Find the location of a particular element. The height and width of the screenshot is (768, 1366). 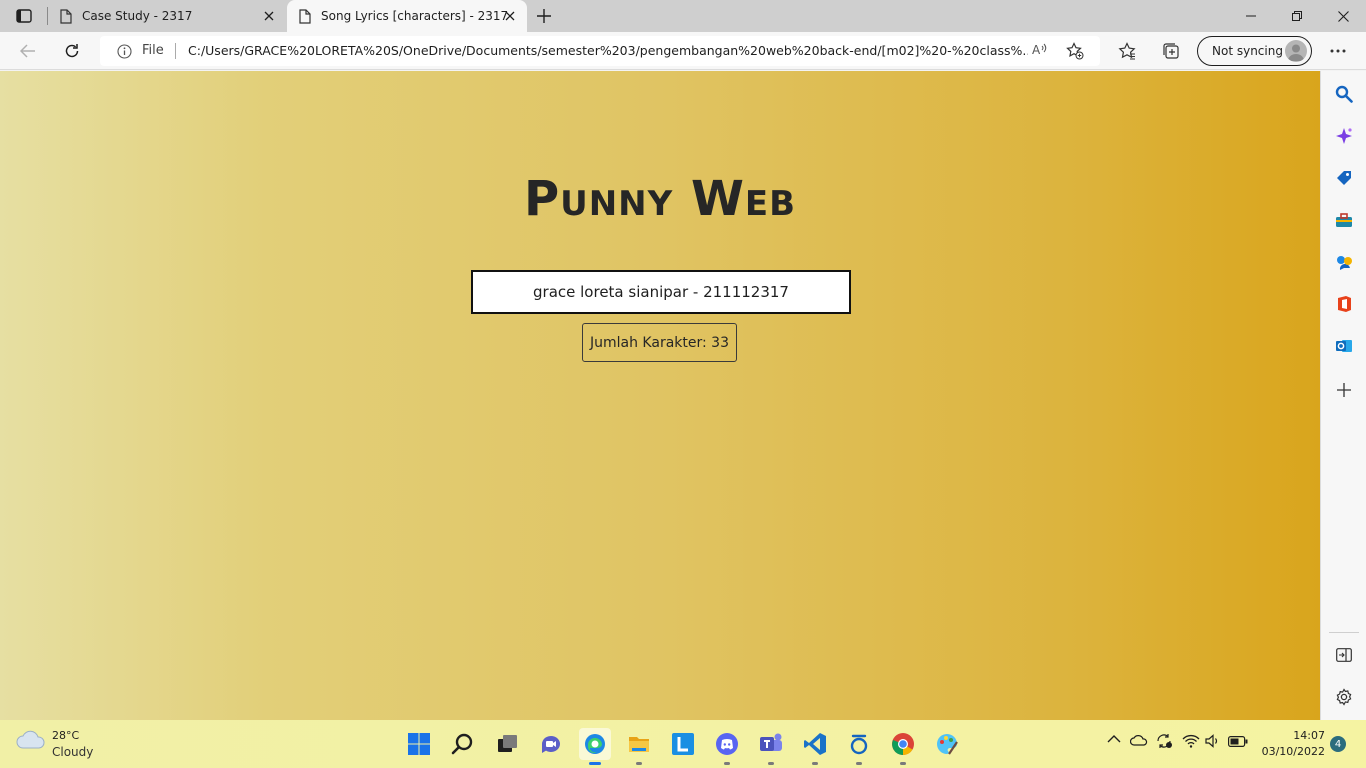

windows-taskbar: 28°C Cloudy 14:07 03/10/2022 4 is located at coordinates (683, 744).